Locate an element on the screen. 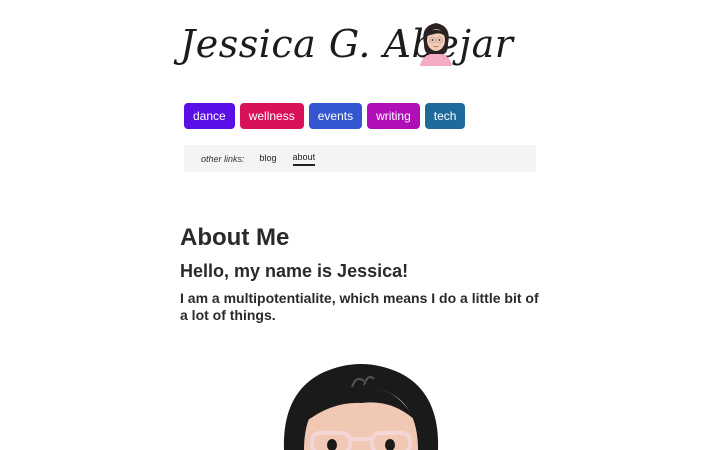  site-title: Jessica G. Abejar is located at coordinates (346, 44).